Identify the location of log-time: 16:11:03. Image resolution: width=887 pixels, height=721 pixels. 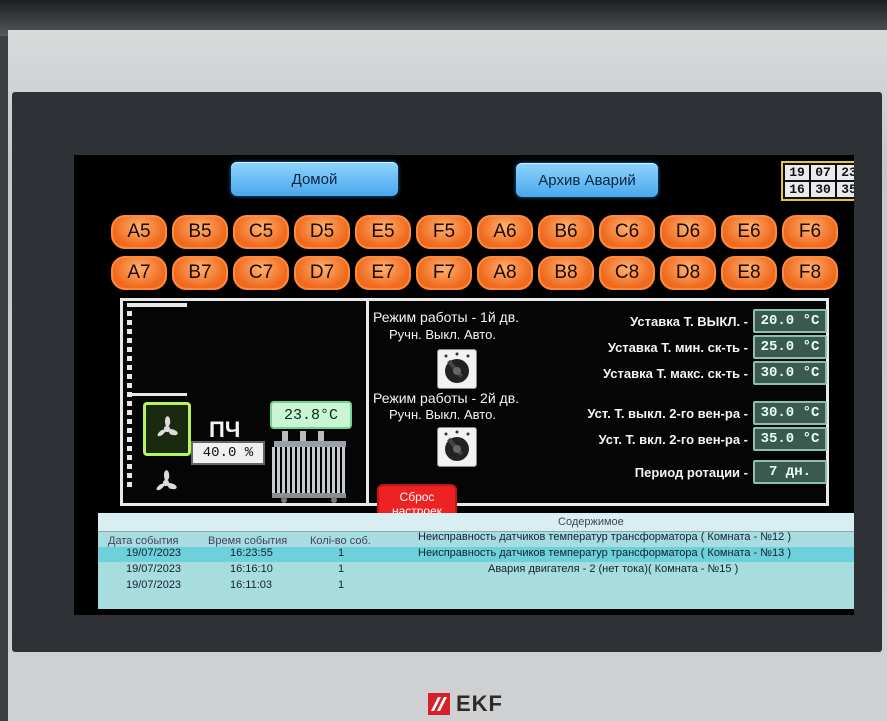
(251, 585).